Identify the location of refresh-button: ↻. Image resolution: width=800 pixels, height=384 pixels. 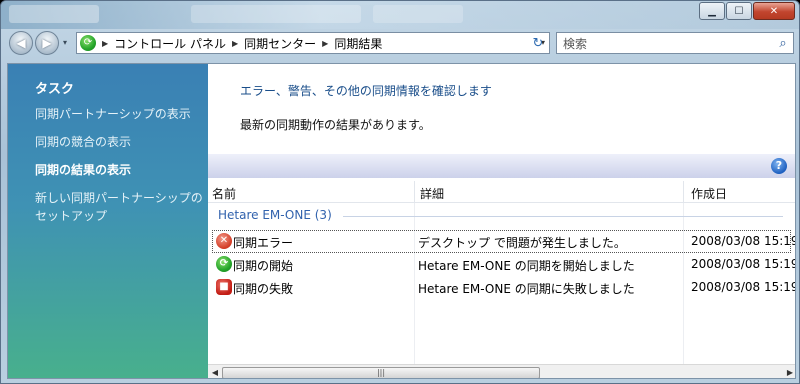
(538, 43).